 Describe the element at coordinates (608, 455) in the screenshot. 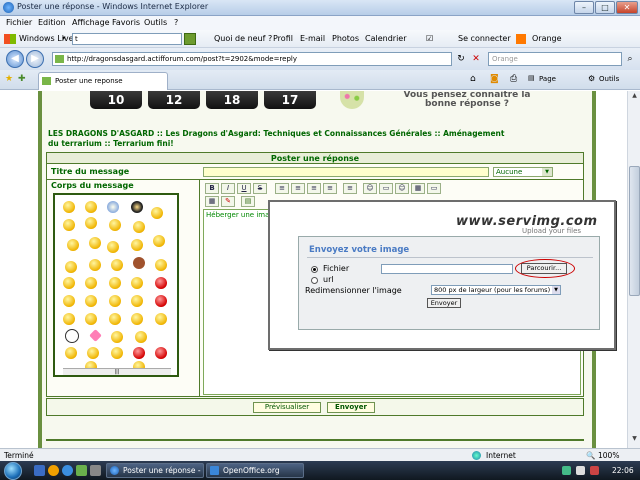

I see `zoom-level: 100%` at that location.